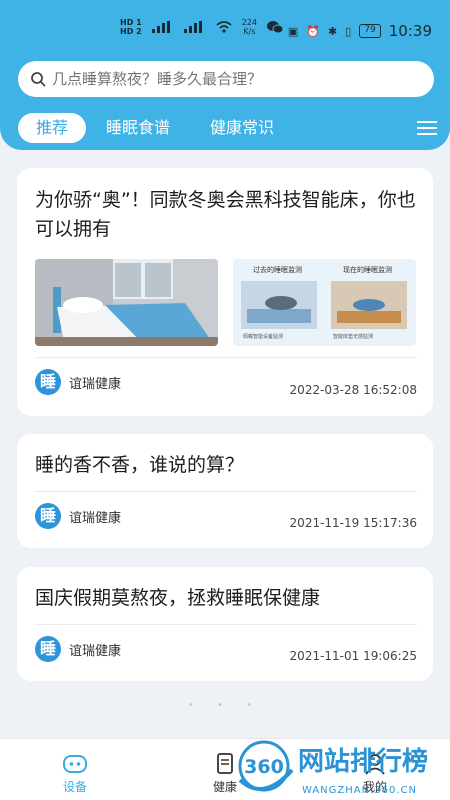  Describe the element at coordinates (138, 128) in the screenshot. I see `tab-sleep-recipes: 睡眠食谱` at that location.